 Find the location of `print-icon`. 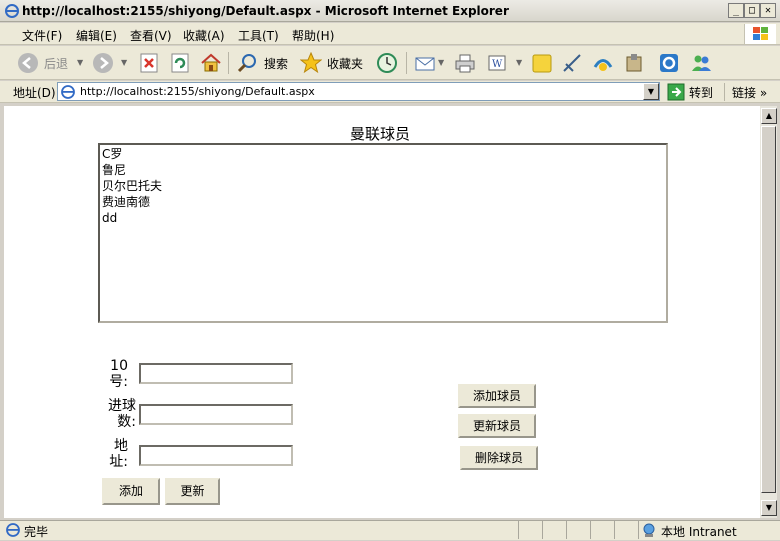

print-icon is located at coordinates (465, 63).